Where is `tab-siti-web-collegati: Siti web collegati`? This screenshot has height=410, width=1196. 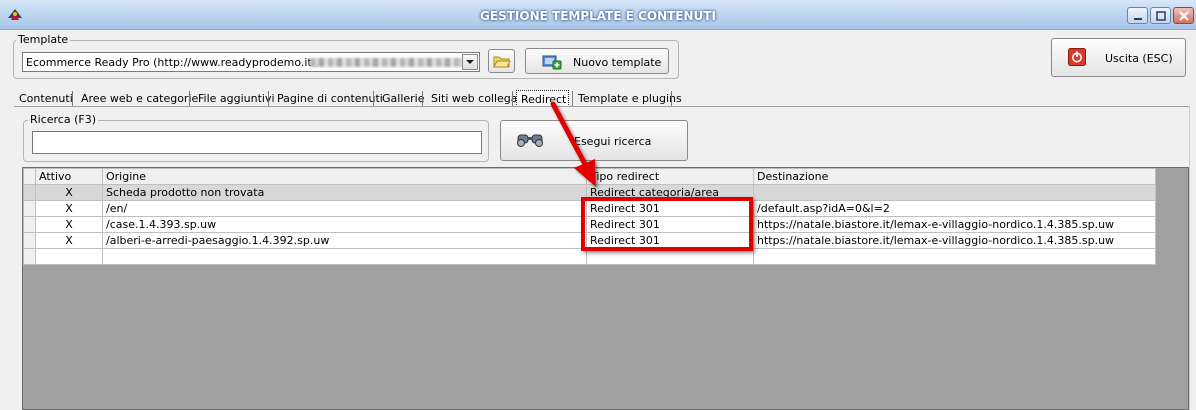
tab-siti-web-collegati: Siti web collegati is located at coordinates (478, 98).